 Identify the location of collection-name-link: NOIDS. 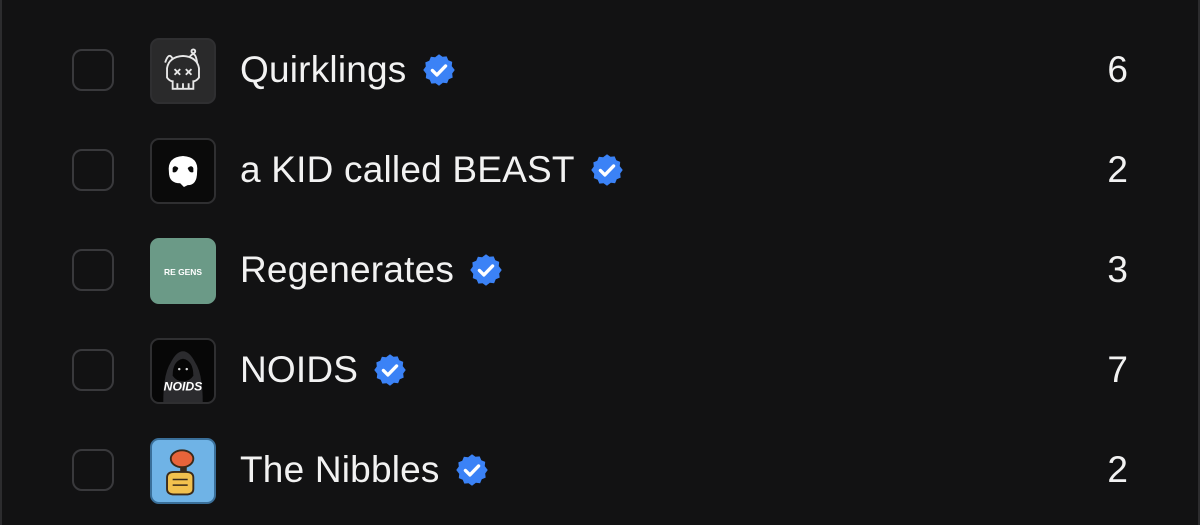
(324, 370).